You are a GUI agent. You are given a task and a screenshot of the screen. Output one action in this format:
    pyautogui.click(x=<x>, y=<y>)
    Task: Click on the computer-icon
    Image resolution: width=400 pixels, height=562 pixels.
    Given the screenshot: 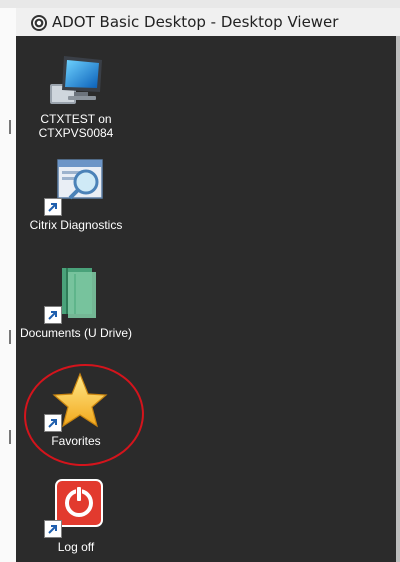 What is the action you would take?
    pyautogui.click(x=76, y=80)
    